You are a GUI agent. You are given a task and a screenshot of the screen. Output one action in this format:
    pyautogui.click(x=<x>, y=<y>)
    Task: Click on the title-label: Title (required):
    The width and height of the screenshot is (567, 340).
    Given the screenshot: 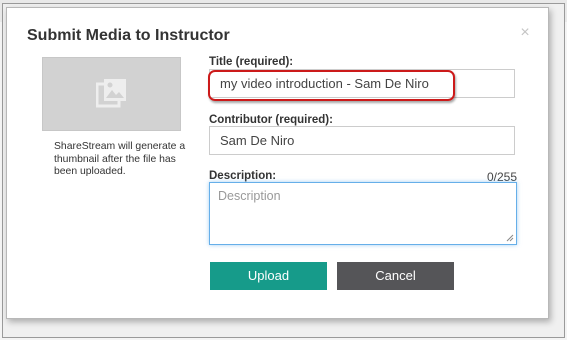 What is the action you would take?
    pyautogui.click(x=251, y=62)
    